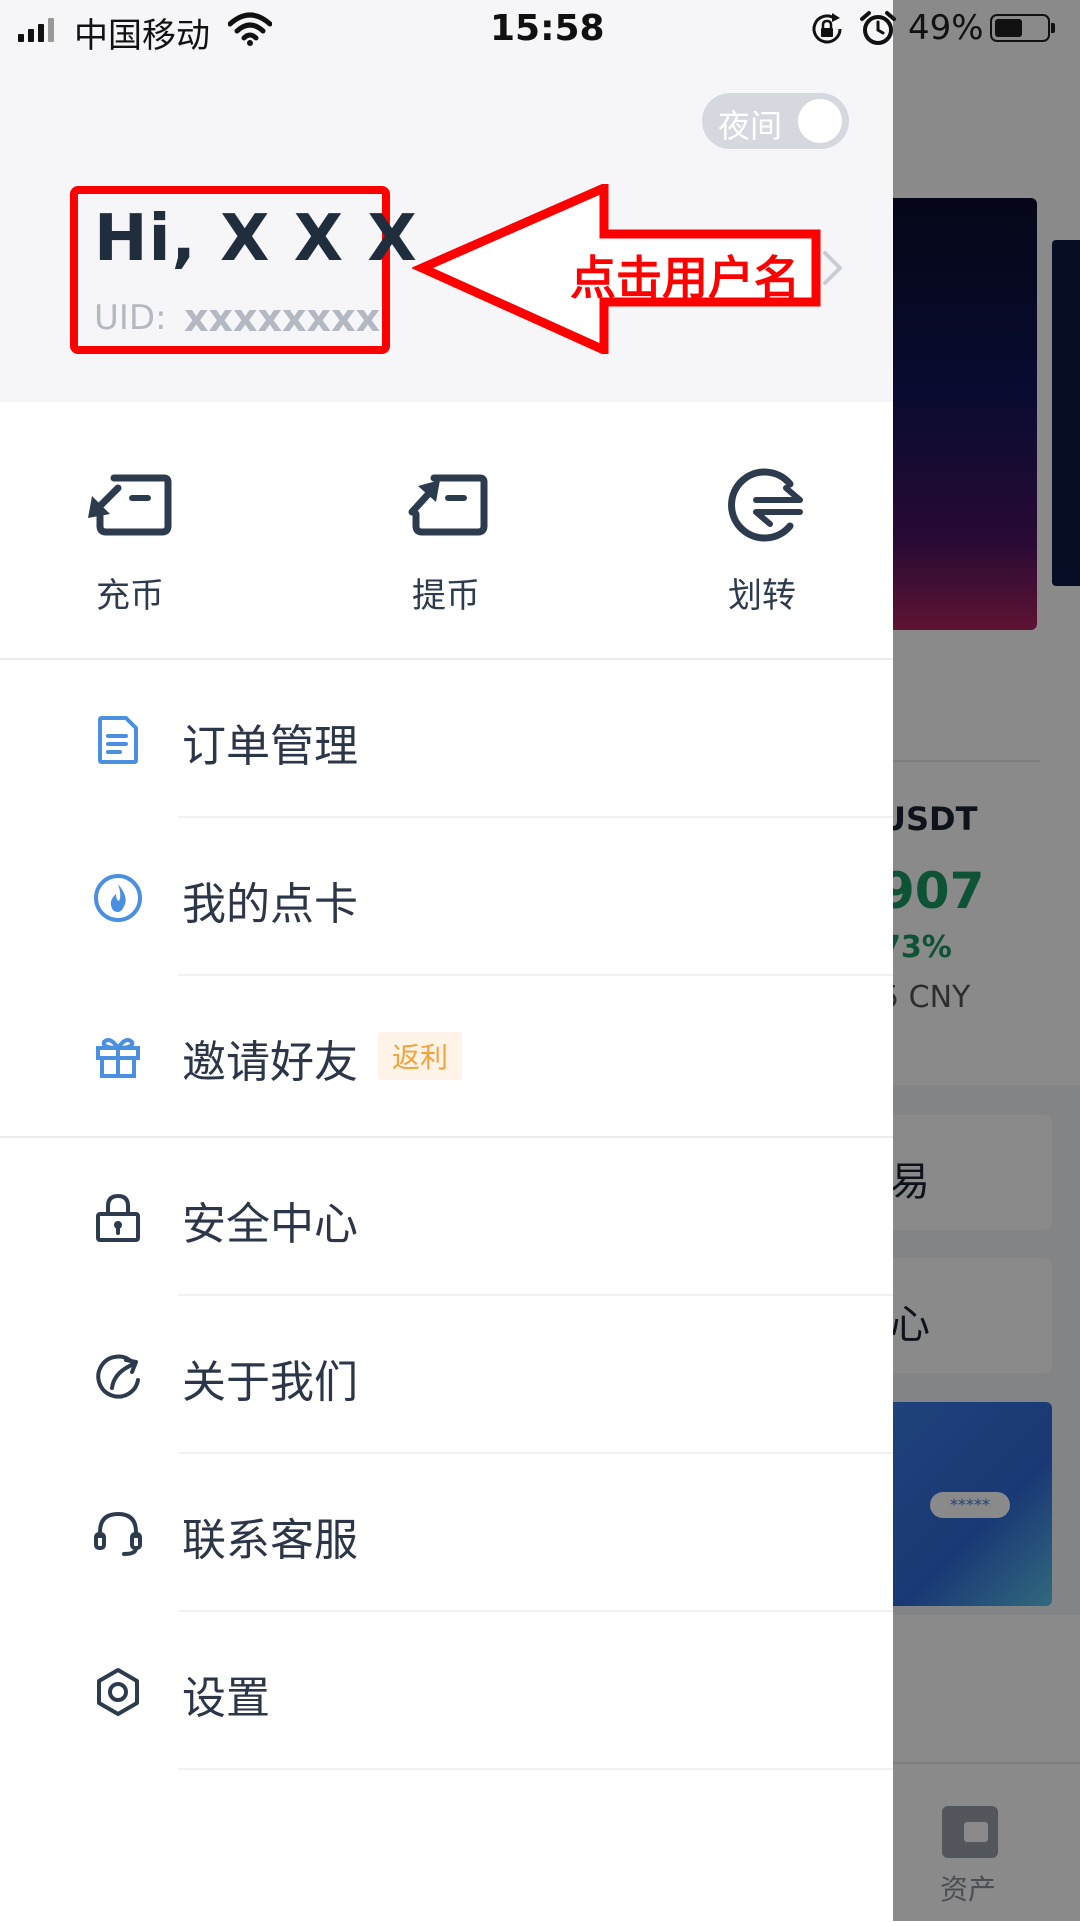 This screenshot has width=1080, height=1923. I want to click on alarm-clock-icon, so click(878, 28).